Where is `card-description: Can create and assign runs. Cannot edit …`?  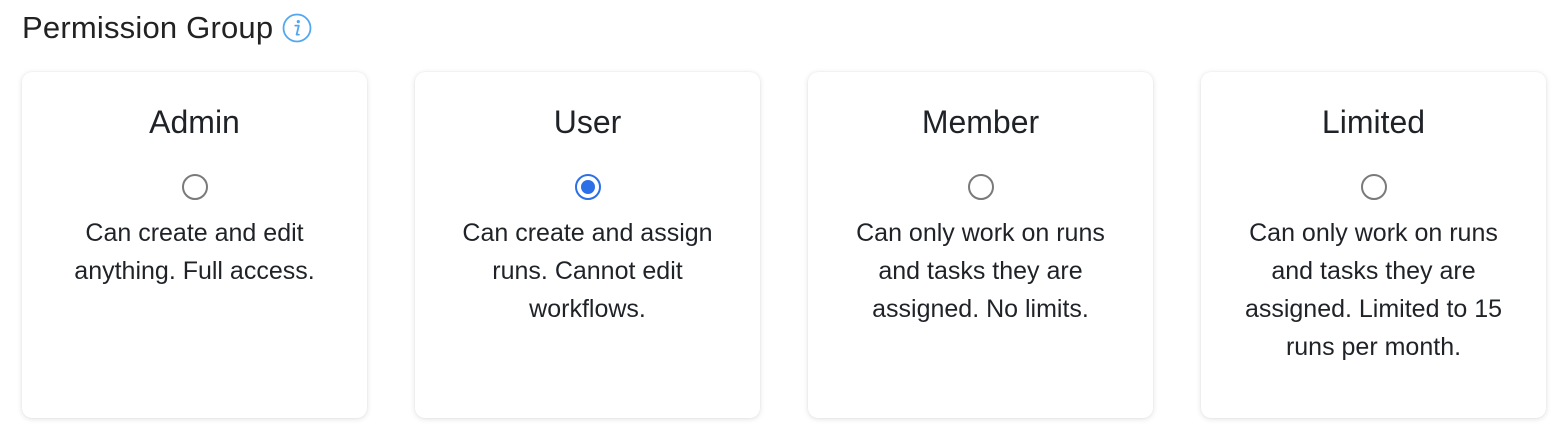 card-description: Can create and assign runs. Cannot edit … is located at coordinates (587, 271).